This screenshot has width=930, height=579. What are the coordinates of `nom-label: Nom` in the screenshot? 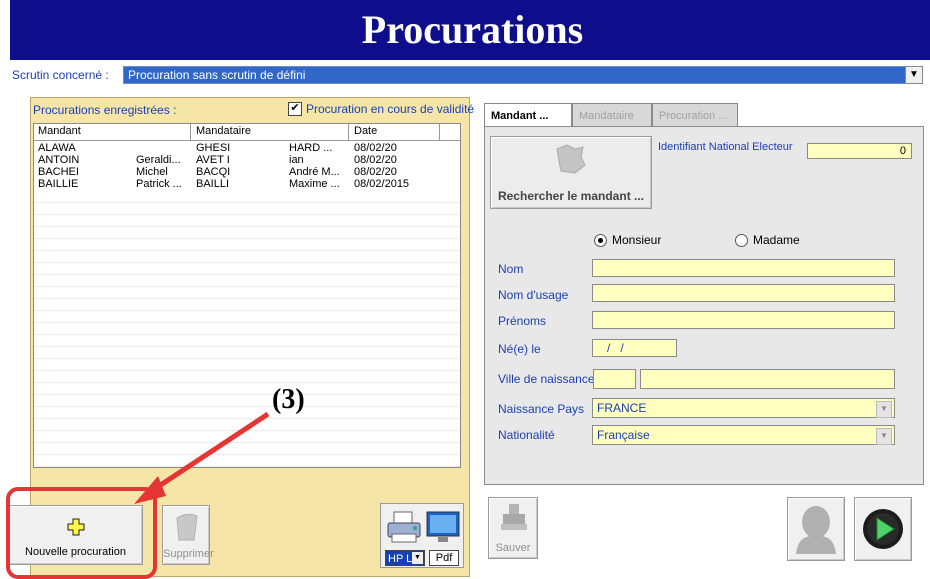 It's located at (511, 269).